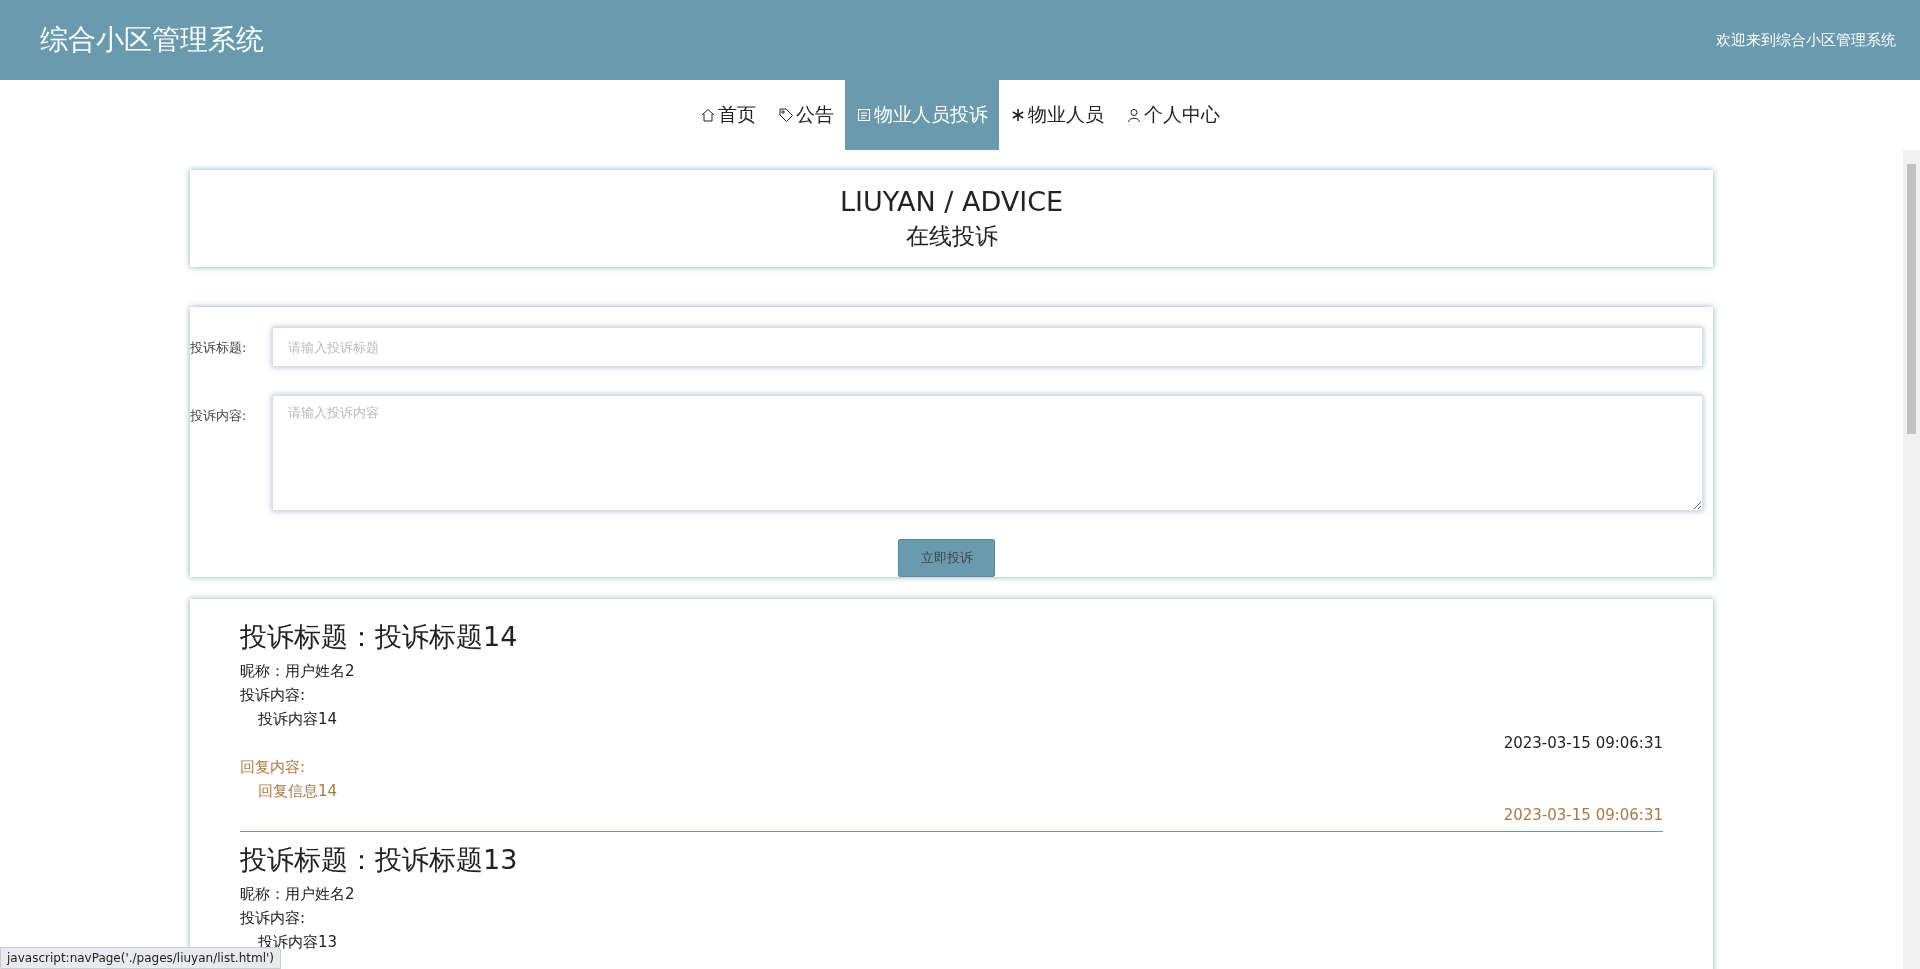 Image resolution: width=1920 pixels, height=969 pixels. I want to click on user-icon, so click(1134, 115).